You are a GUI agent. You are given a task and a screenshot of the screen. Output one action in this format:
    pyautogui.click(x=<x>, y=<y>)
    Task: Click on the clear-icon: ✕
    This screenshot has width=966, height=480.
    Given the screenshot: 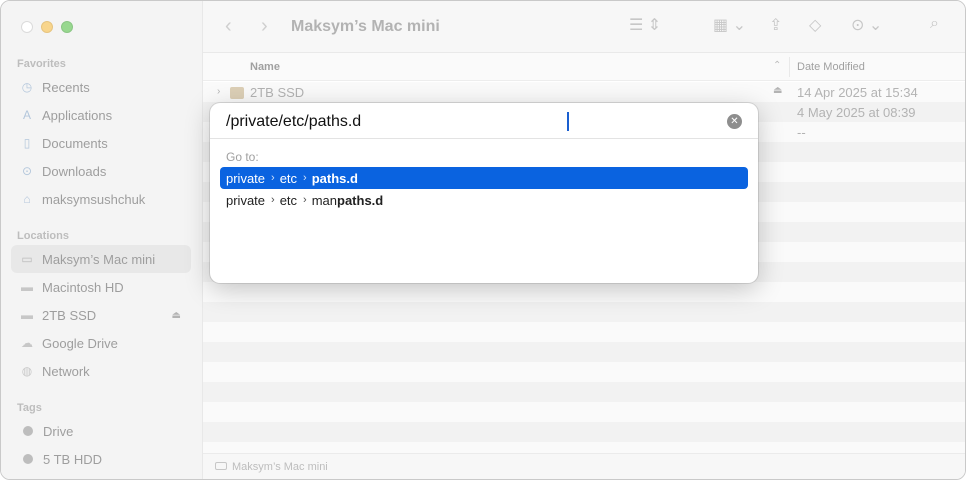 What is the action you would take?
    pyautogui.click(x=734, y=121)
    